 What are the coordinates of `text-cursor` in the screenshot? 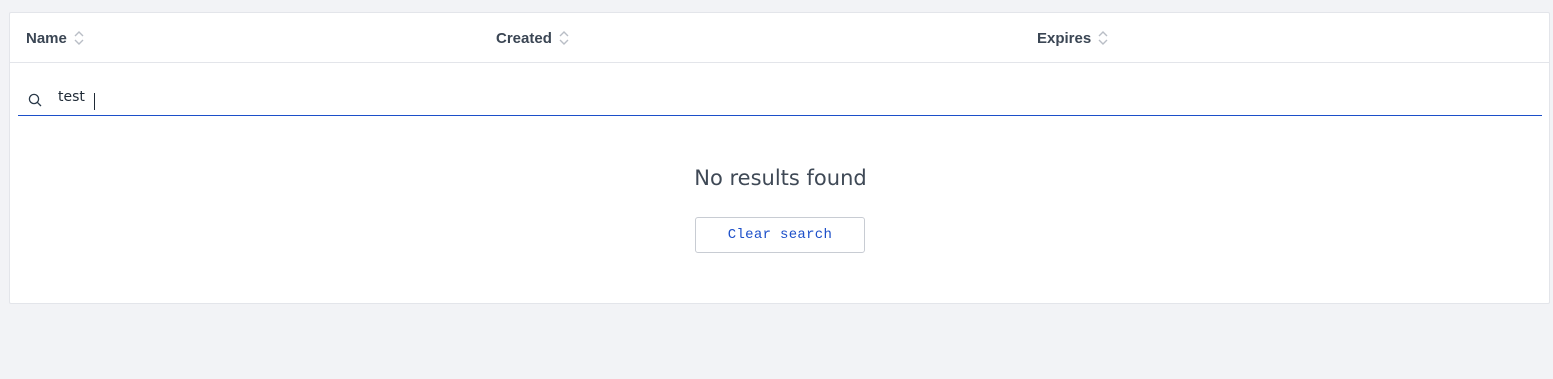 It's located at (94, 101).